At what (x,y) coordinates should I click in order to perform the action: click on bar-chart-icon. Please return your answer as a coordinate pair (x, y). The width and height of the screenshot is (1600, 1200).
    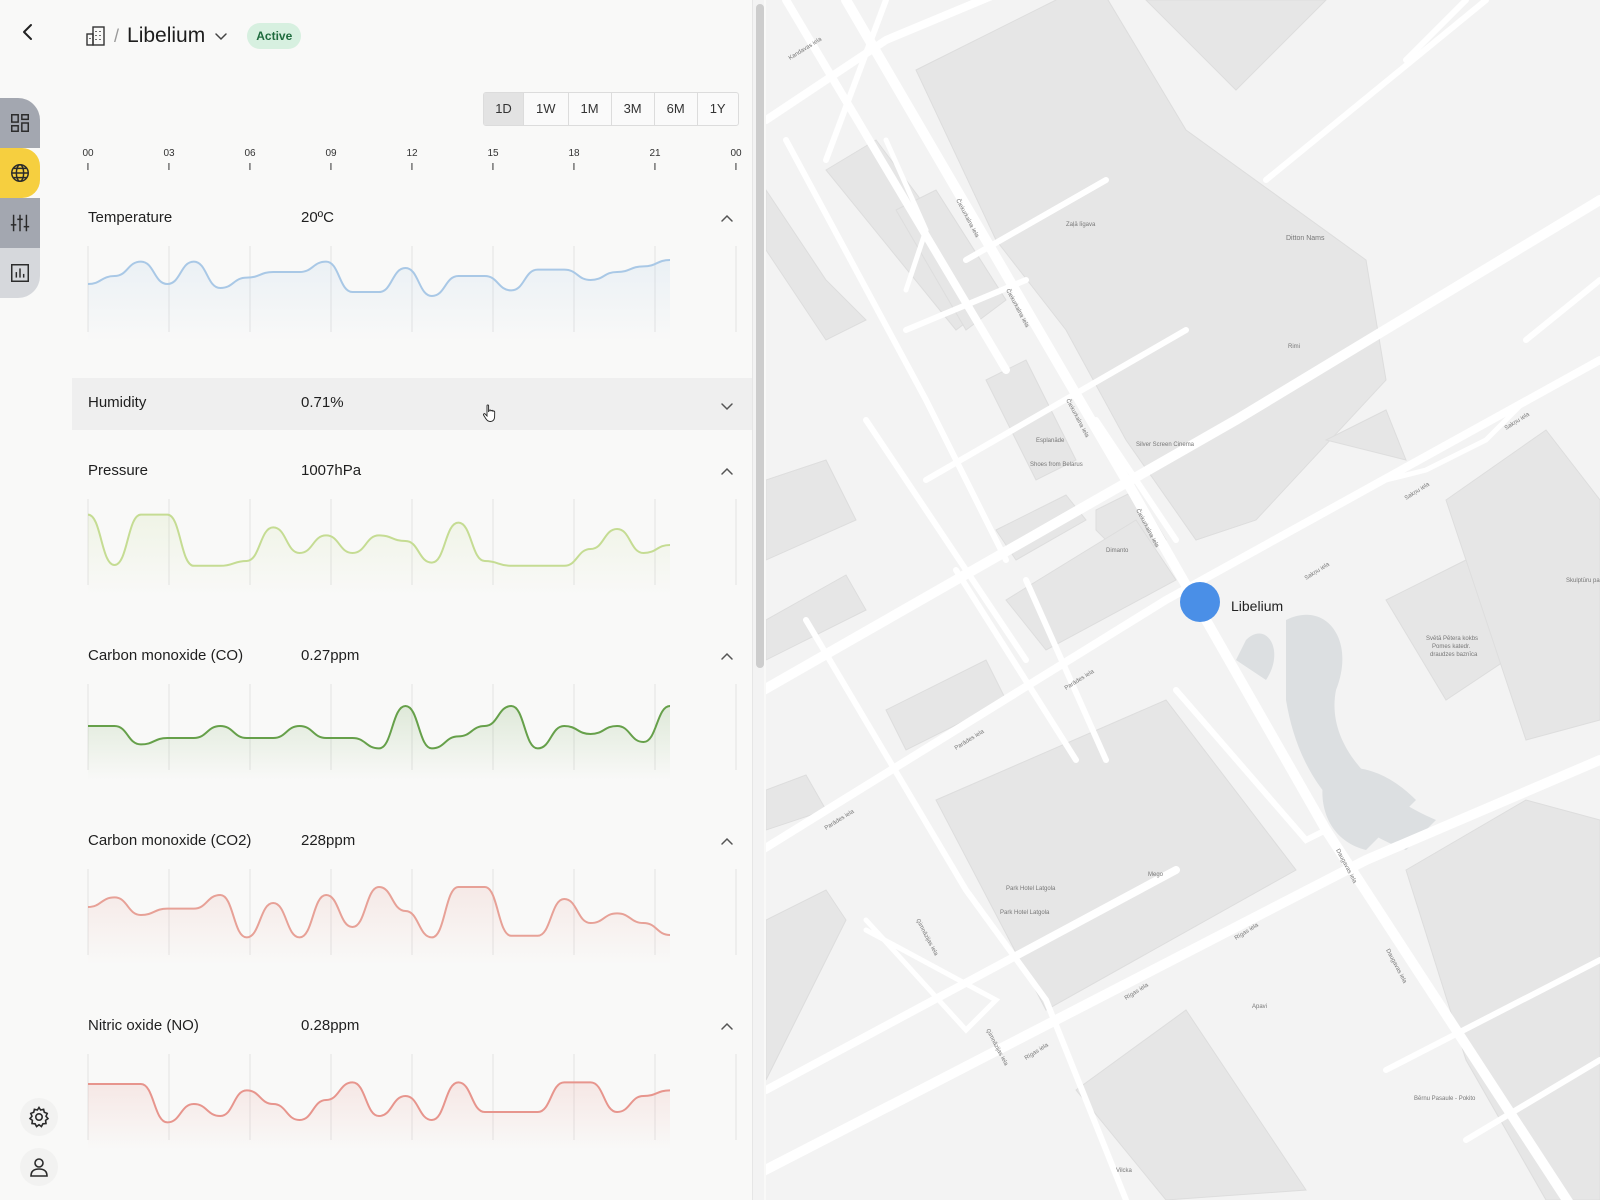
    Looking at the image, I should click on (20, 273).